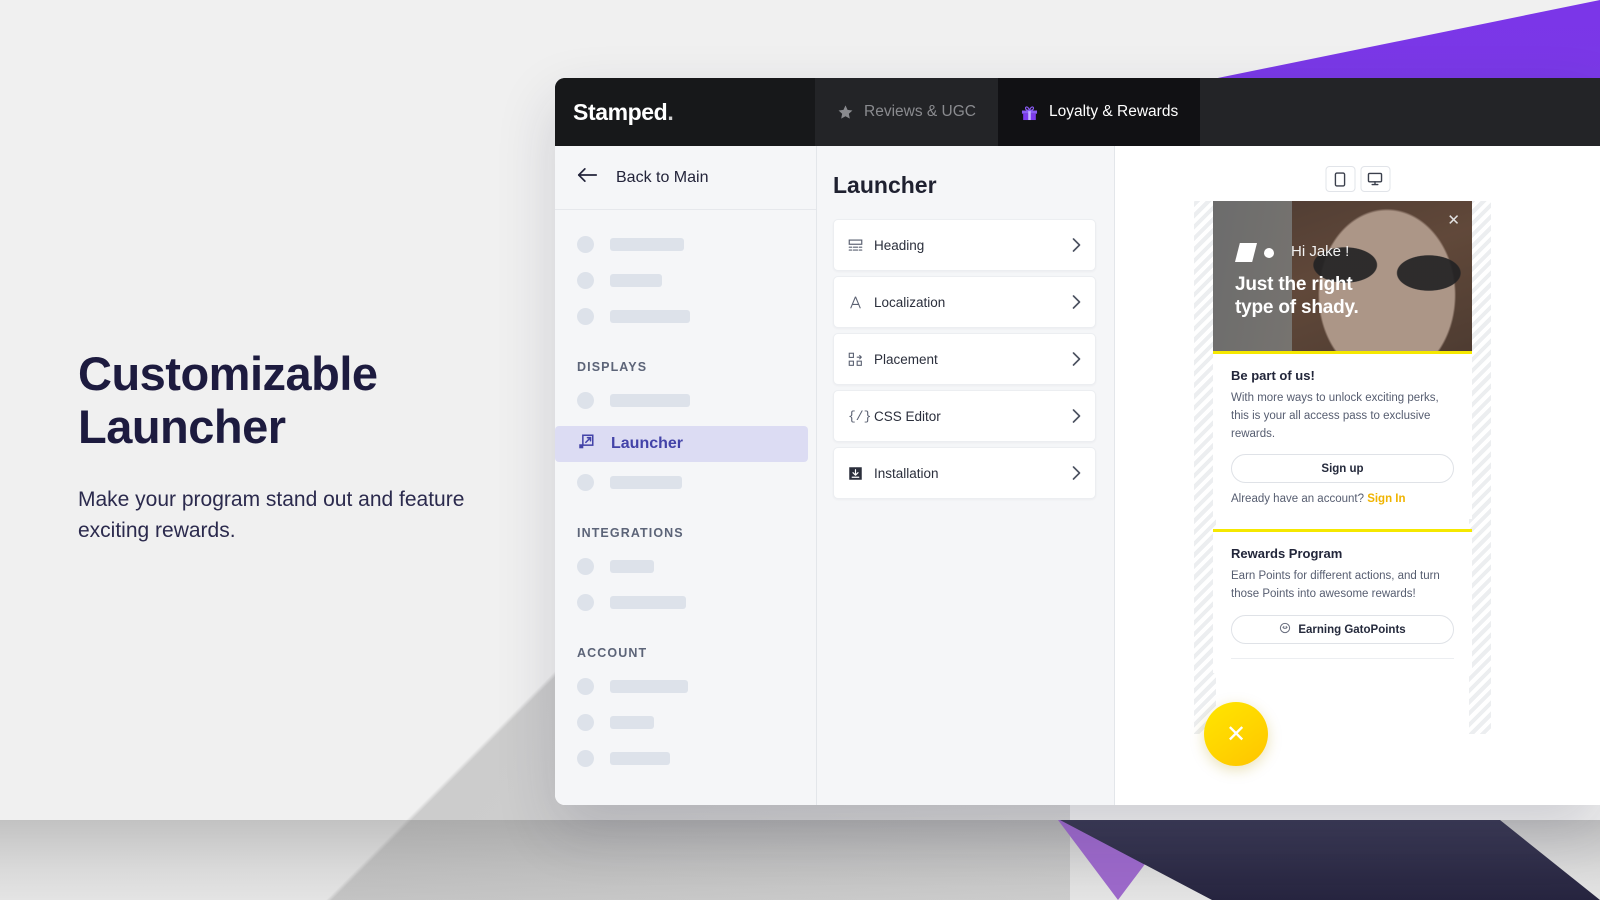 This screenshot has height=900, width=1600. What do you see at coordinates (1297, 308) in the screenshot?
I see `widget-headline-line2: type of shady.` at bounding box center [1297, 308].